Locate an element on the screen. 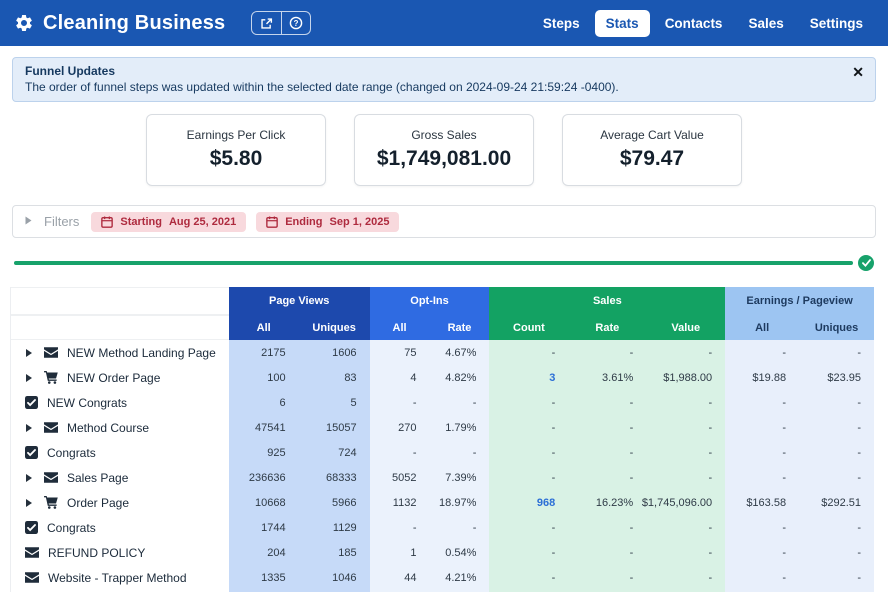 The width and height of the screenshot is (888, 592). cell-sales-count-link: 3 is located at coordinates (529, 377).